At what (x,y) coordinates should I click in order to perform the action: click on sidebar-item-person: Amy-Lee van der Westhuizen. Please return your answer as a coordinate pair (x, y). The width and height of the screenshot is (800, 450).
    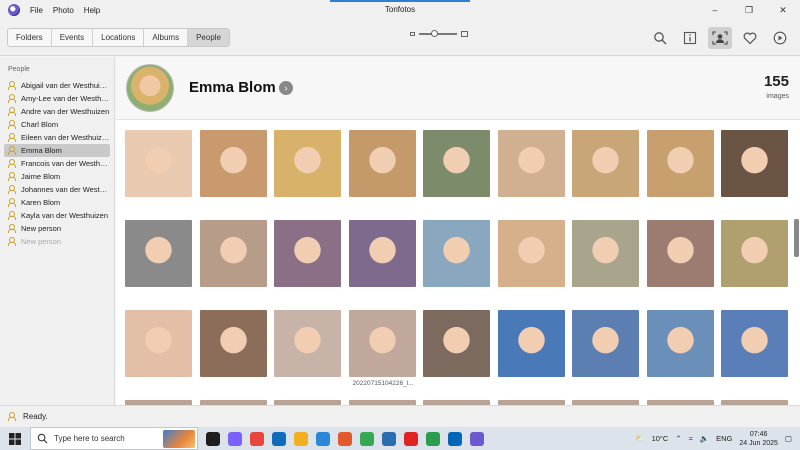
    Looking at the image, I should click on (57, 98).